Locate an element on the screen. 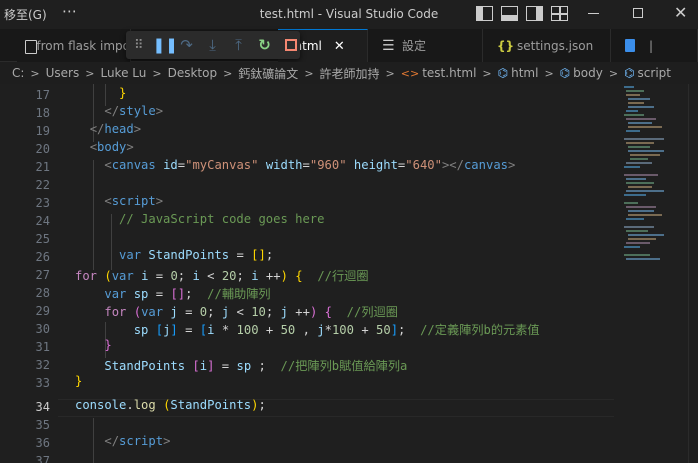  toggle-primary-sidebar-icon is located at coordinates (484, 13).